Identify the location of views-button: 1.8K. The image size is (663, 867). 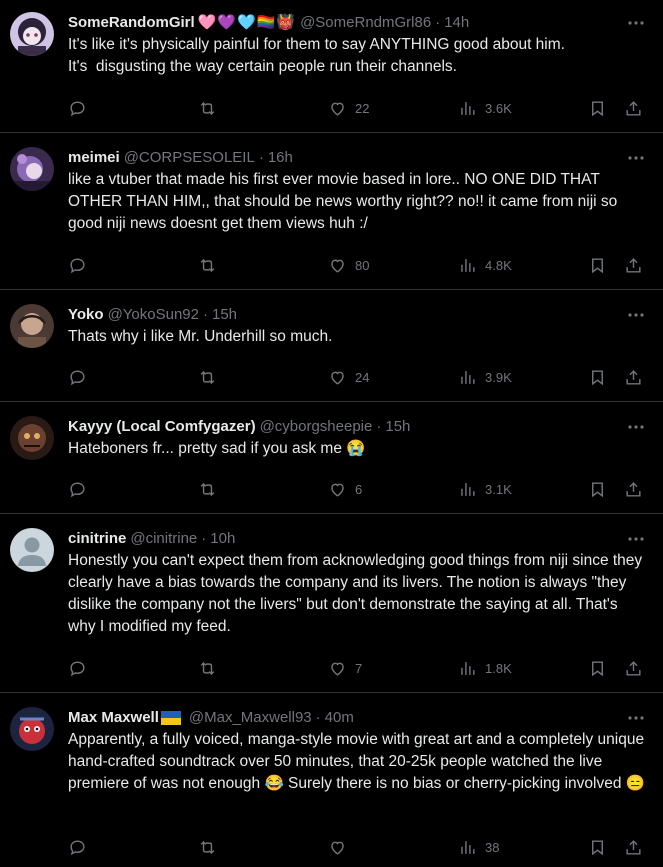
(485, 668).